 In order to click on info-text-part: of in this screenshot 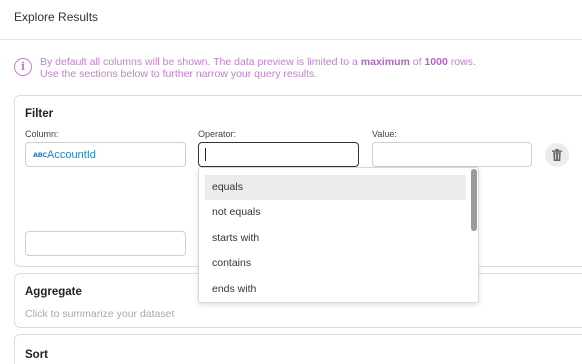, I will do `click(417, 62)`.